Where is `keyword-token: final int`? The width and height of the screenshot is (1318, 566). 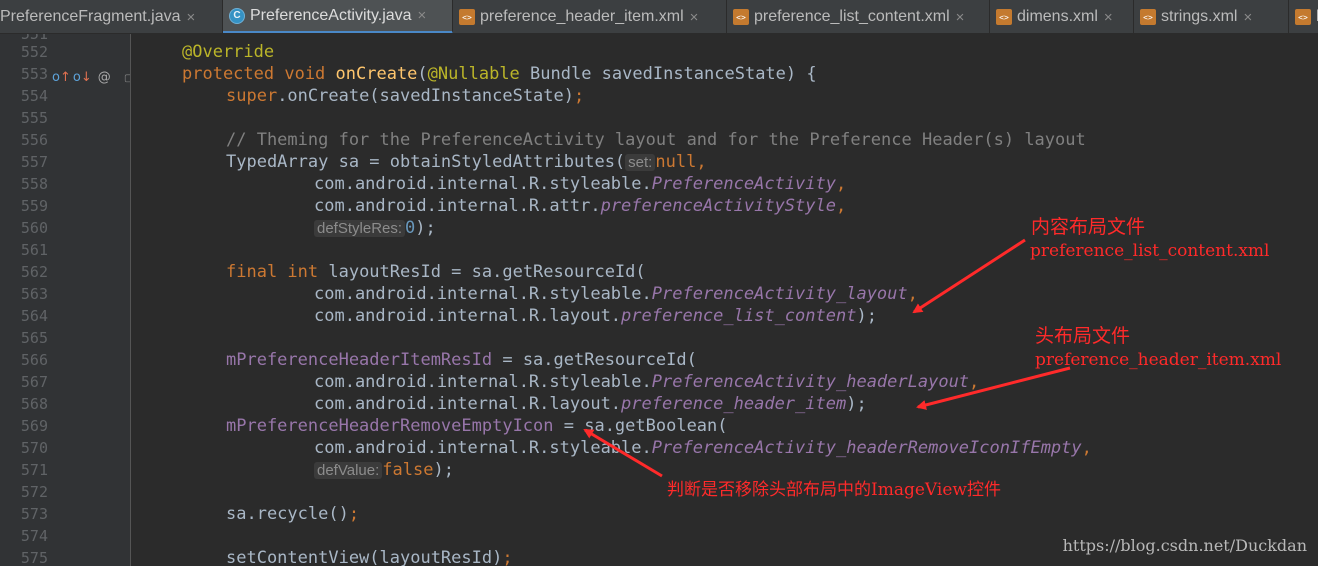 keyword-token: final int is located at coordinates (277, 272).